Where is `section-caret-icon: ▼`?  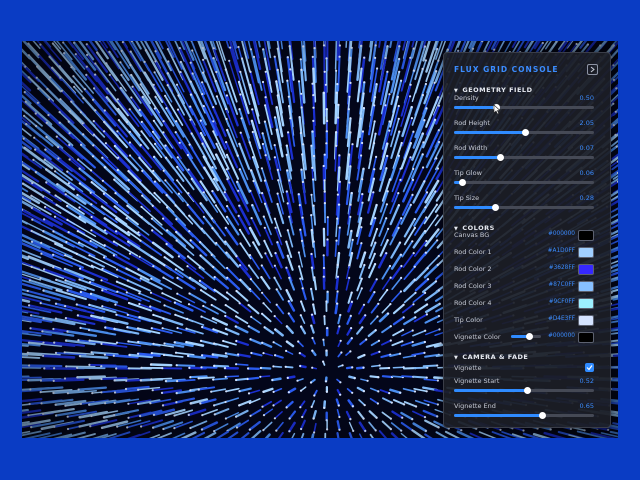 section-caret-icon: ▼ is located at coordinates (456, 358).